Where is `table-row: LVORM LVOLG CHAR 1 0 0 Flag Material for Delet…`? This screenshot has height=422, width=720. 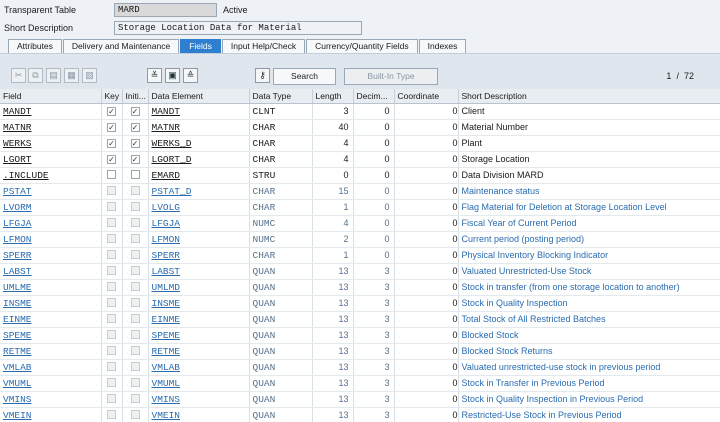 table-row: LVORM LVOLG CHAR 1 0 0 Flag Material for Delet… is located at coordinates (360, 207).